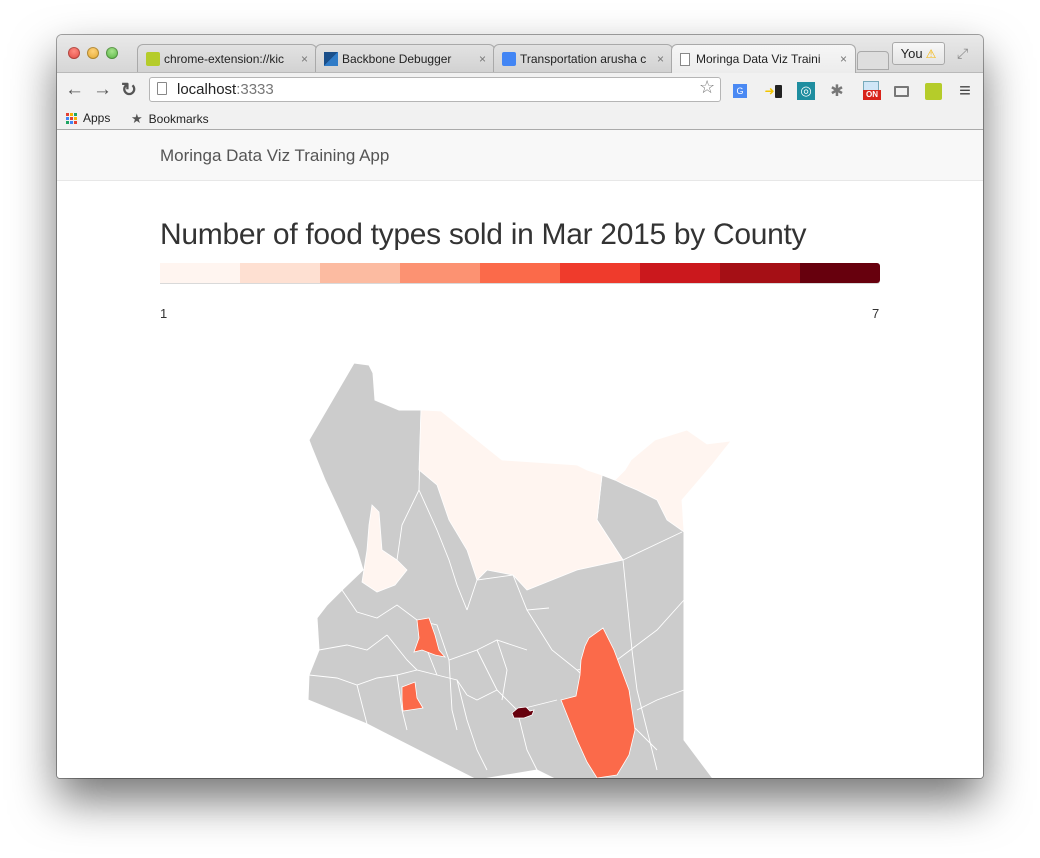 The height and width of the screenshot is (858, 1040). What do you see at coordinates (224, 58) in the screenshot?
I see `tab-label: chrome-extension://kic` at bounding box center [224, 58].